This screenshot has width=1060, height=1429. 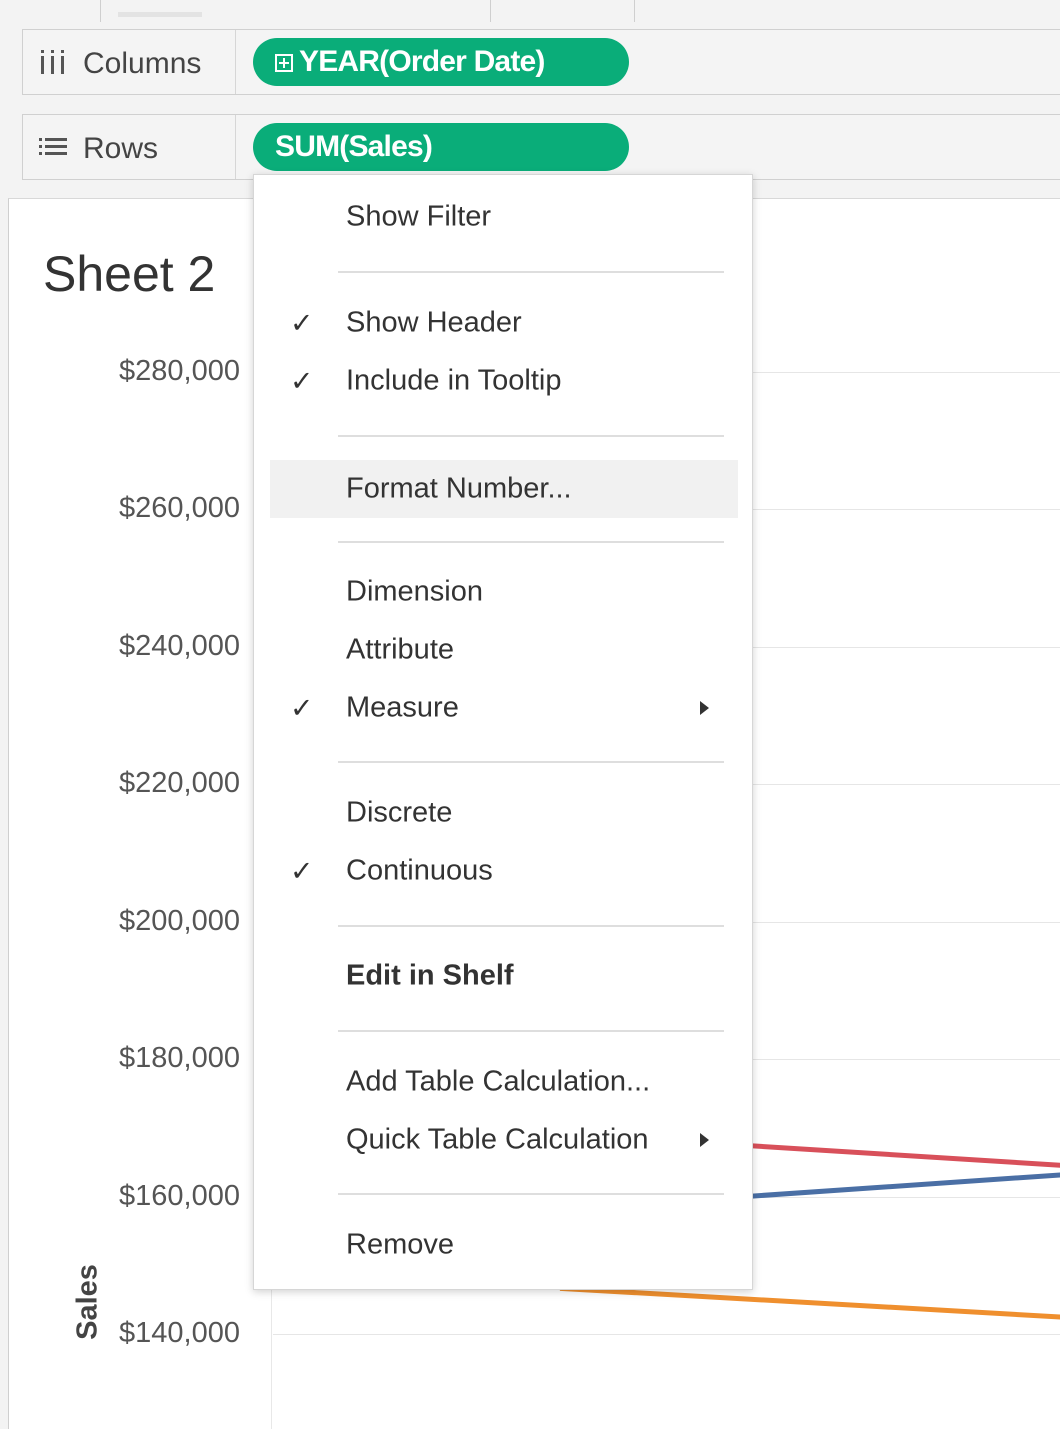 What do you see at coordinates (179, 1195) in the screenshot?
I see `y-tick-label: $160,000` at bounding box center [179, 1195].